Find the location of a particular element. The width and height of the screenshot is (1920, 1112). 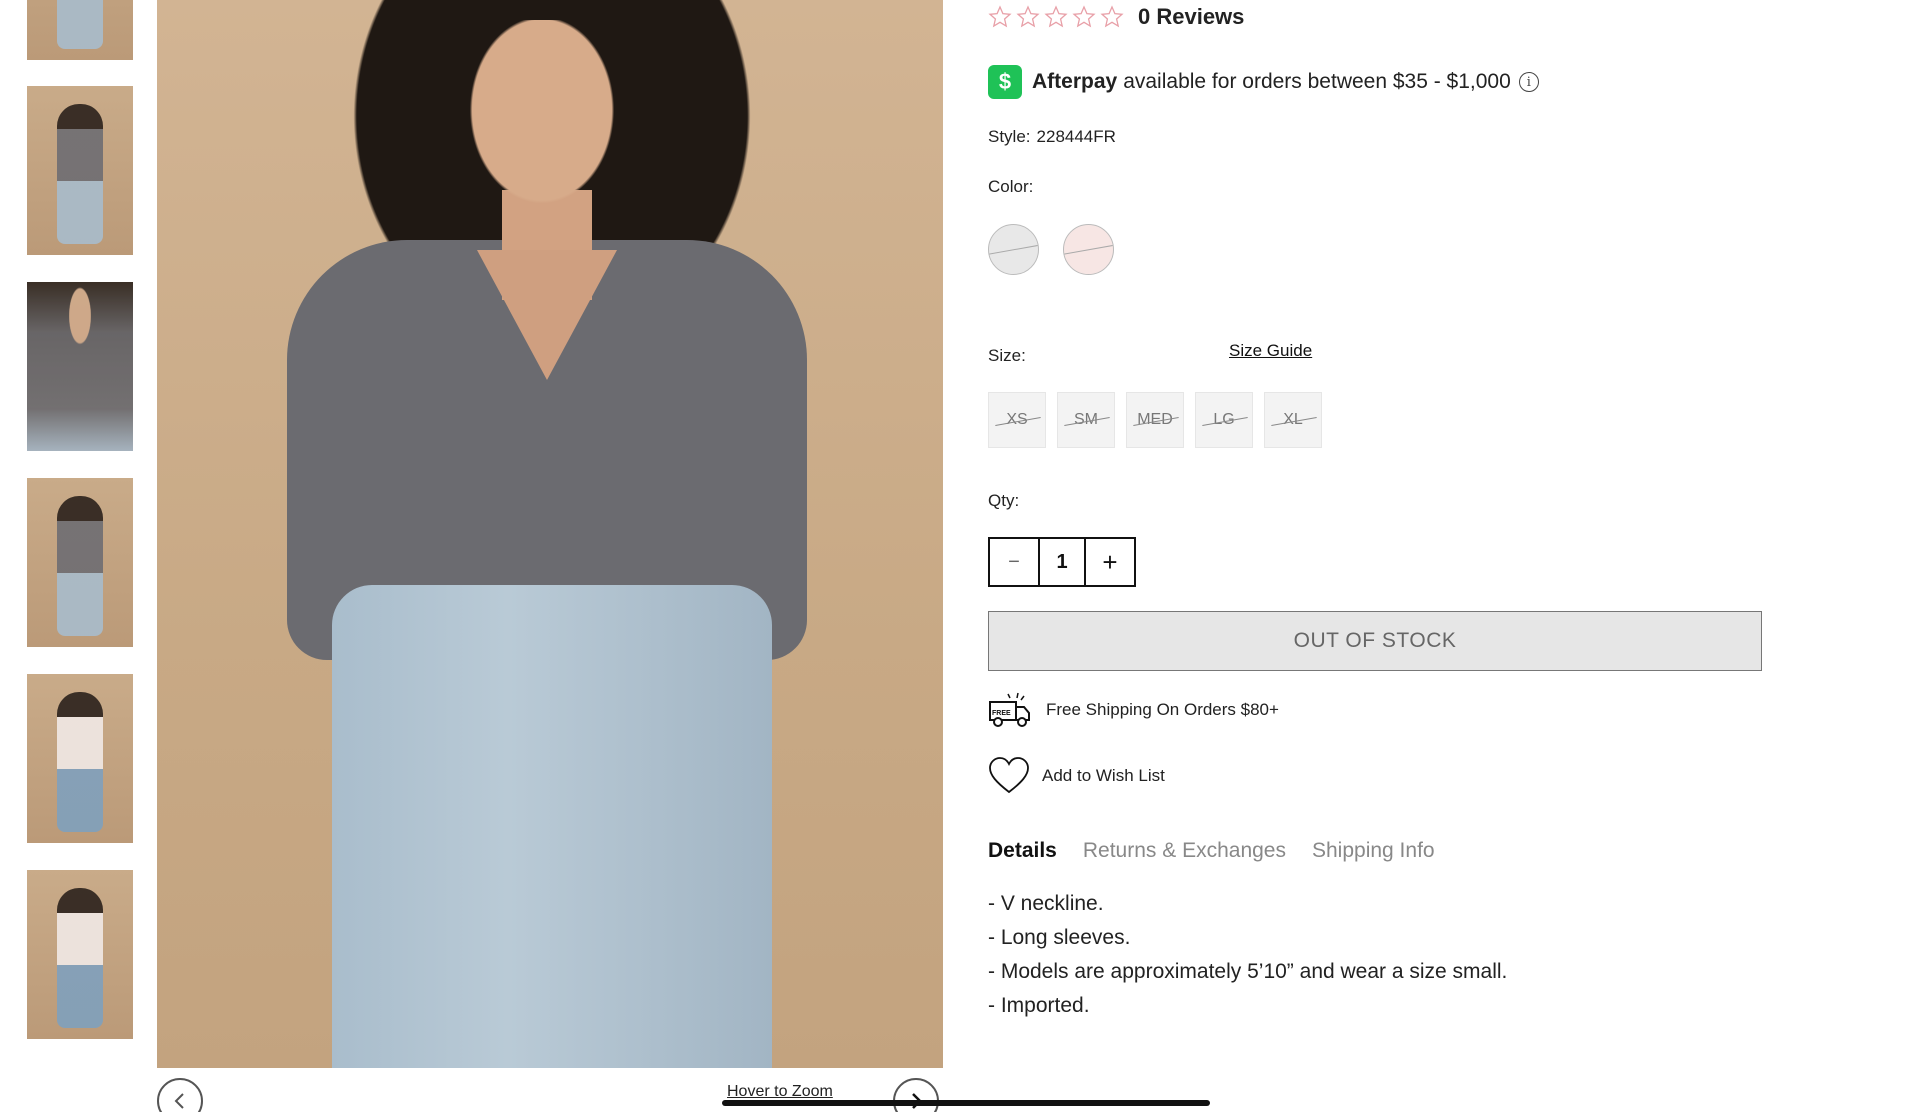

size-option-lg: LG is located at coordinates (1224, 420).